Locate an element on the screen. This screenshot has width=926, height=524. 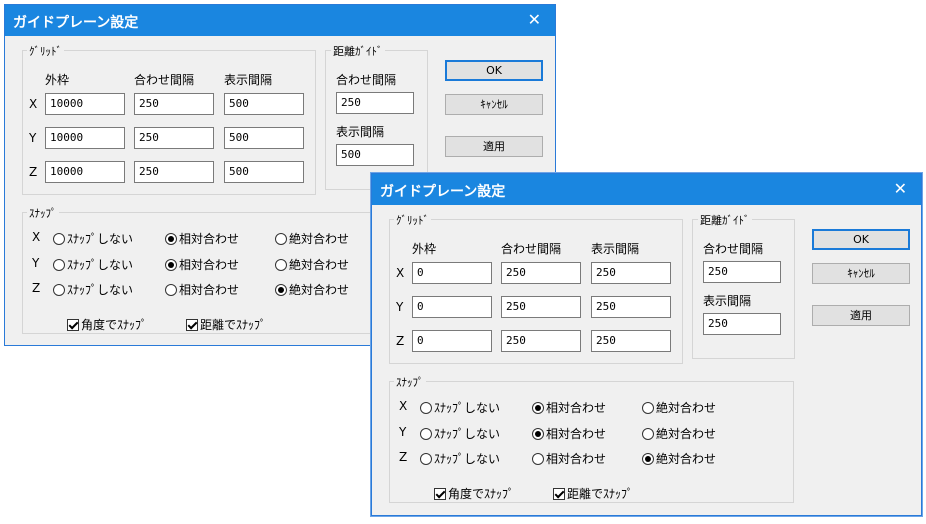
angle-snap-label: 角度でｽﾅｯﾌﾟ is located at coordinates (481, 494).